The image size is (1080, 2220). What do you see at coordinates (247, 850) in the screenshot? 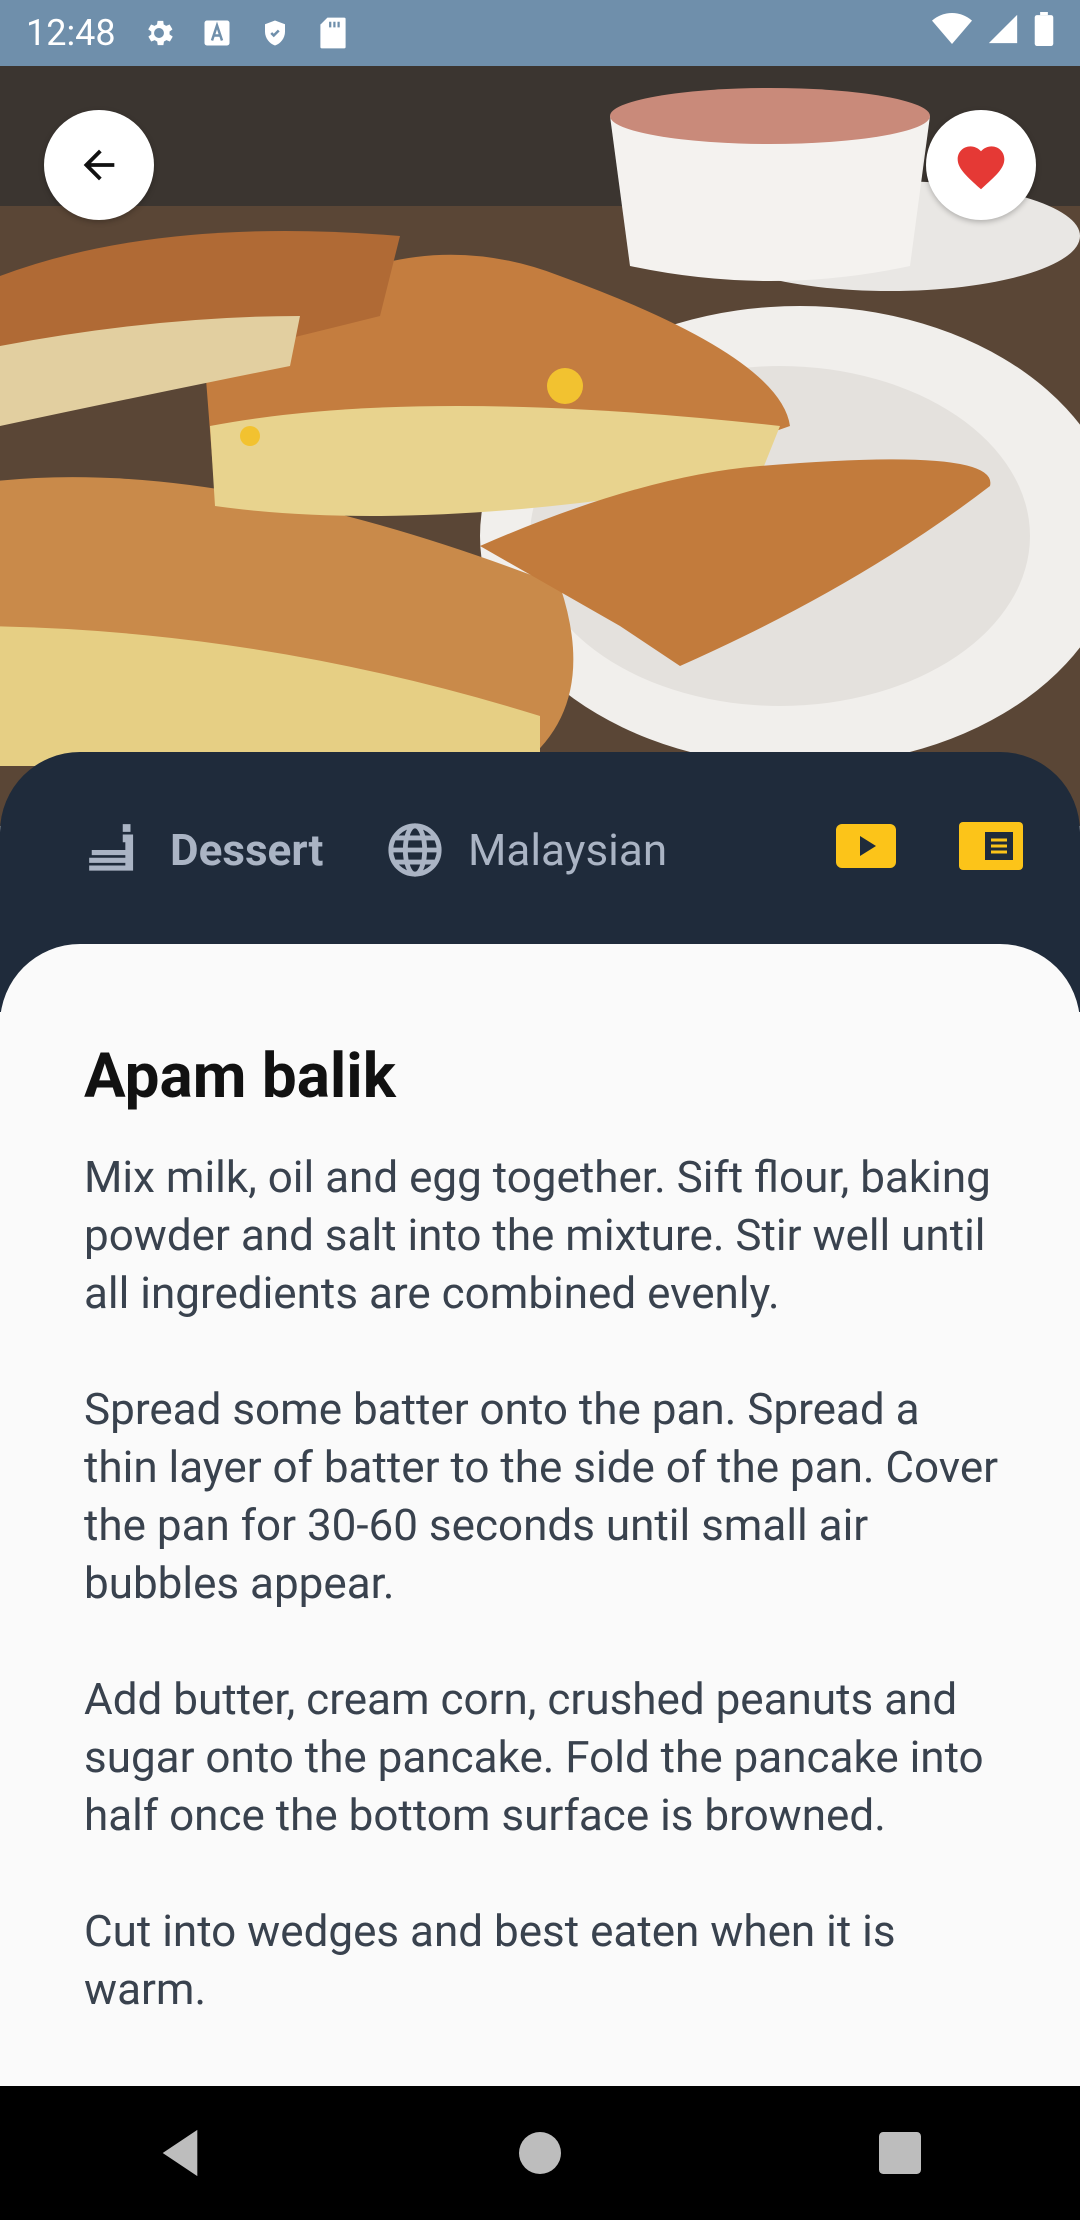
I see `category-label: Dessert` at bounding box center [247, 850].